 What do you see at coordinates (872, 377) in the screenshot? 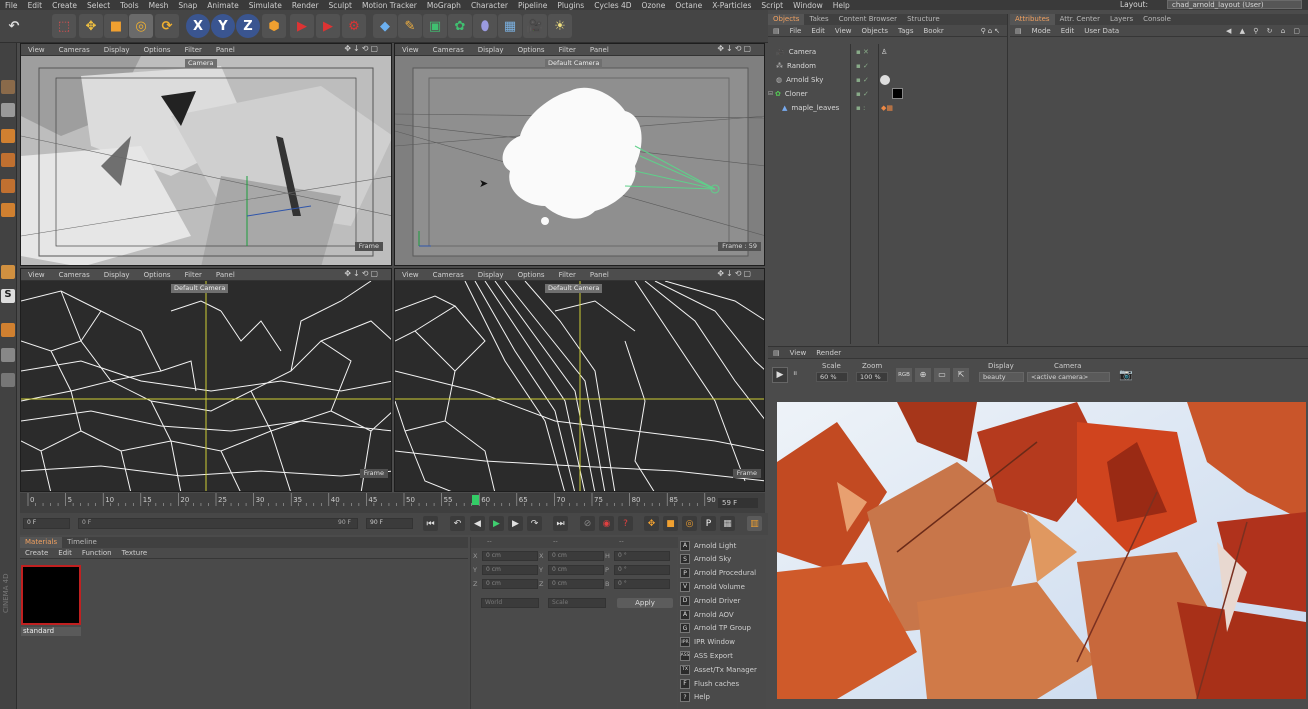
I see `zoom-field: 100 %` at bounding box center [872, 377].